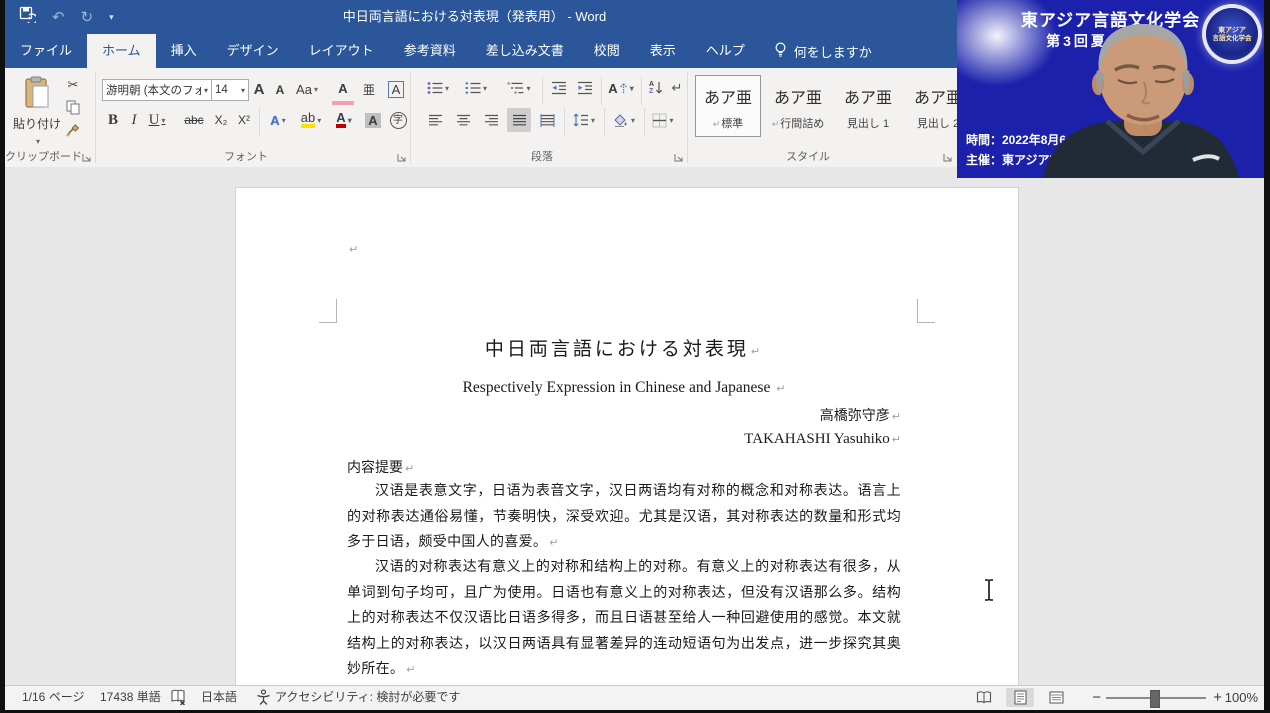  Describe the element at coordinates (1217, 697) in the screenshot. I see `zoom-in-button: +` at that location.